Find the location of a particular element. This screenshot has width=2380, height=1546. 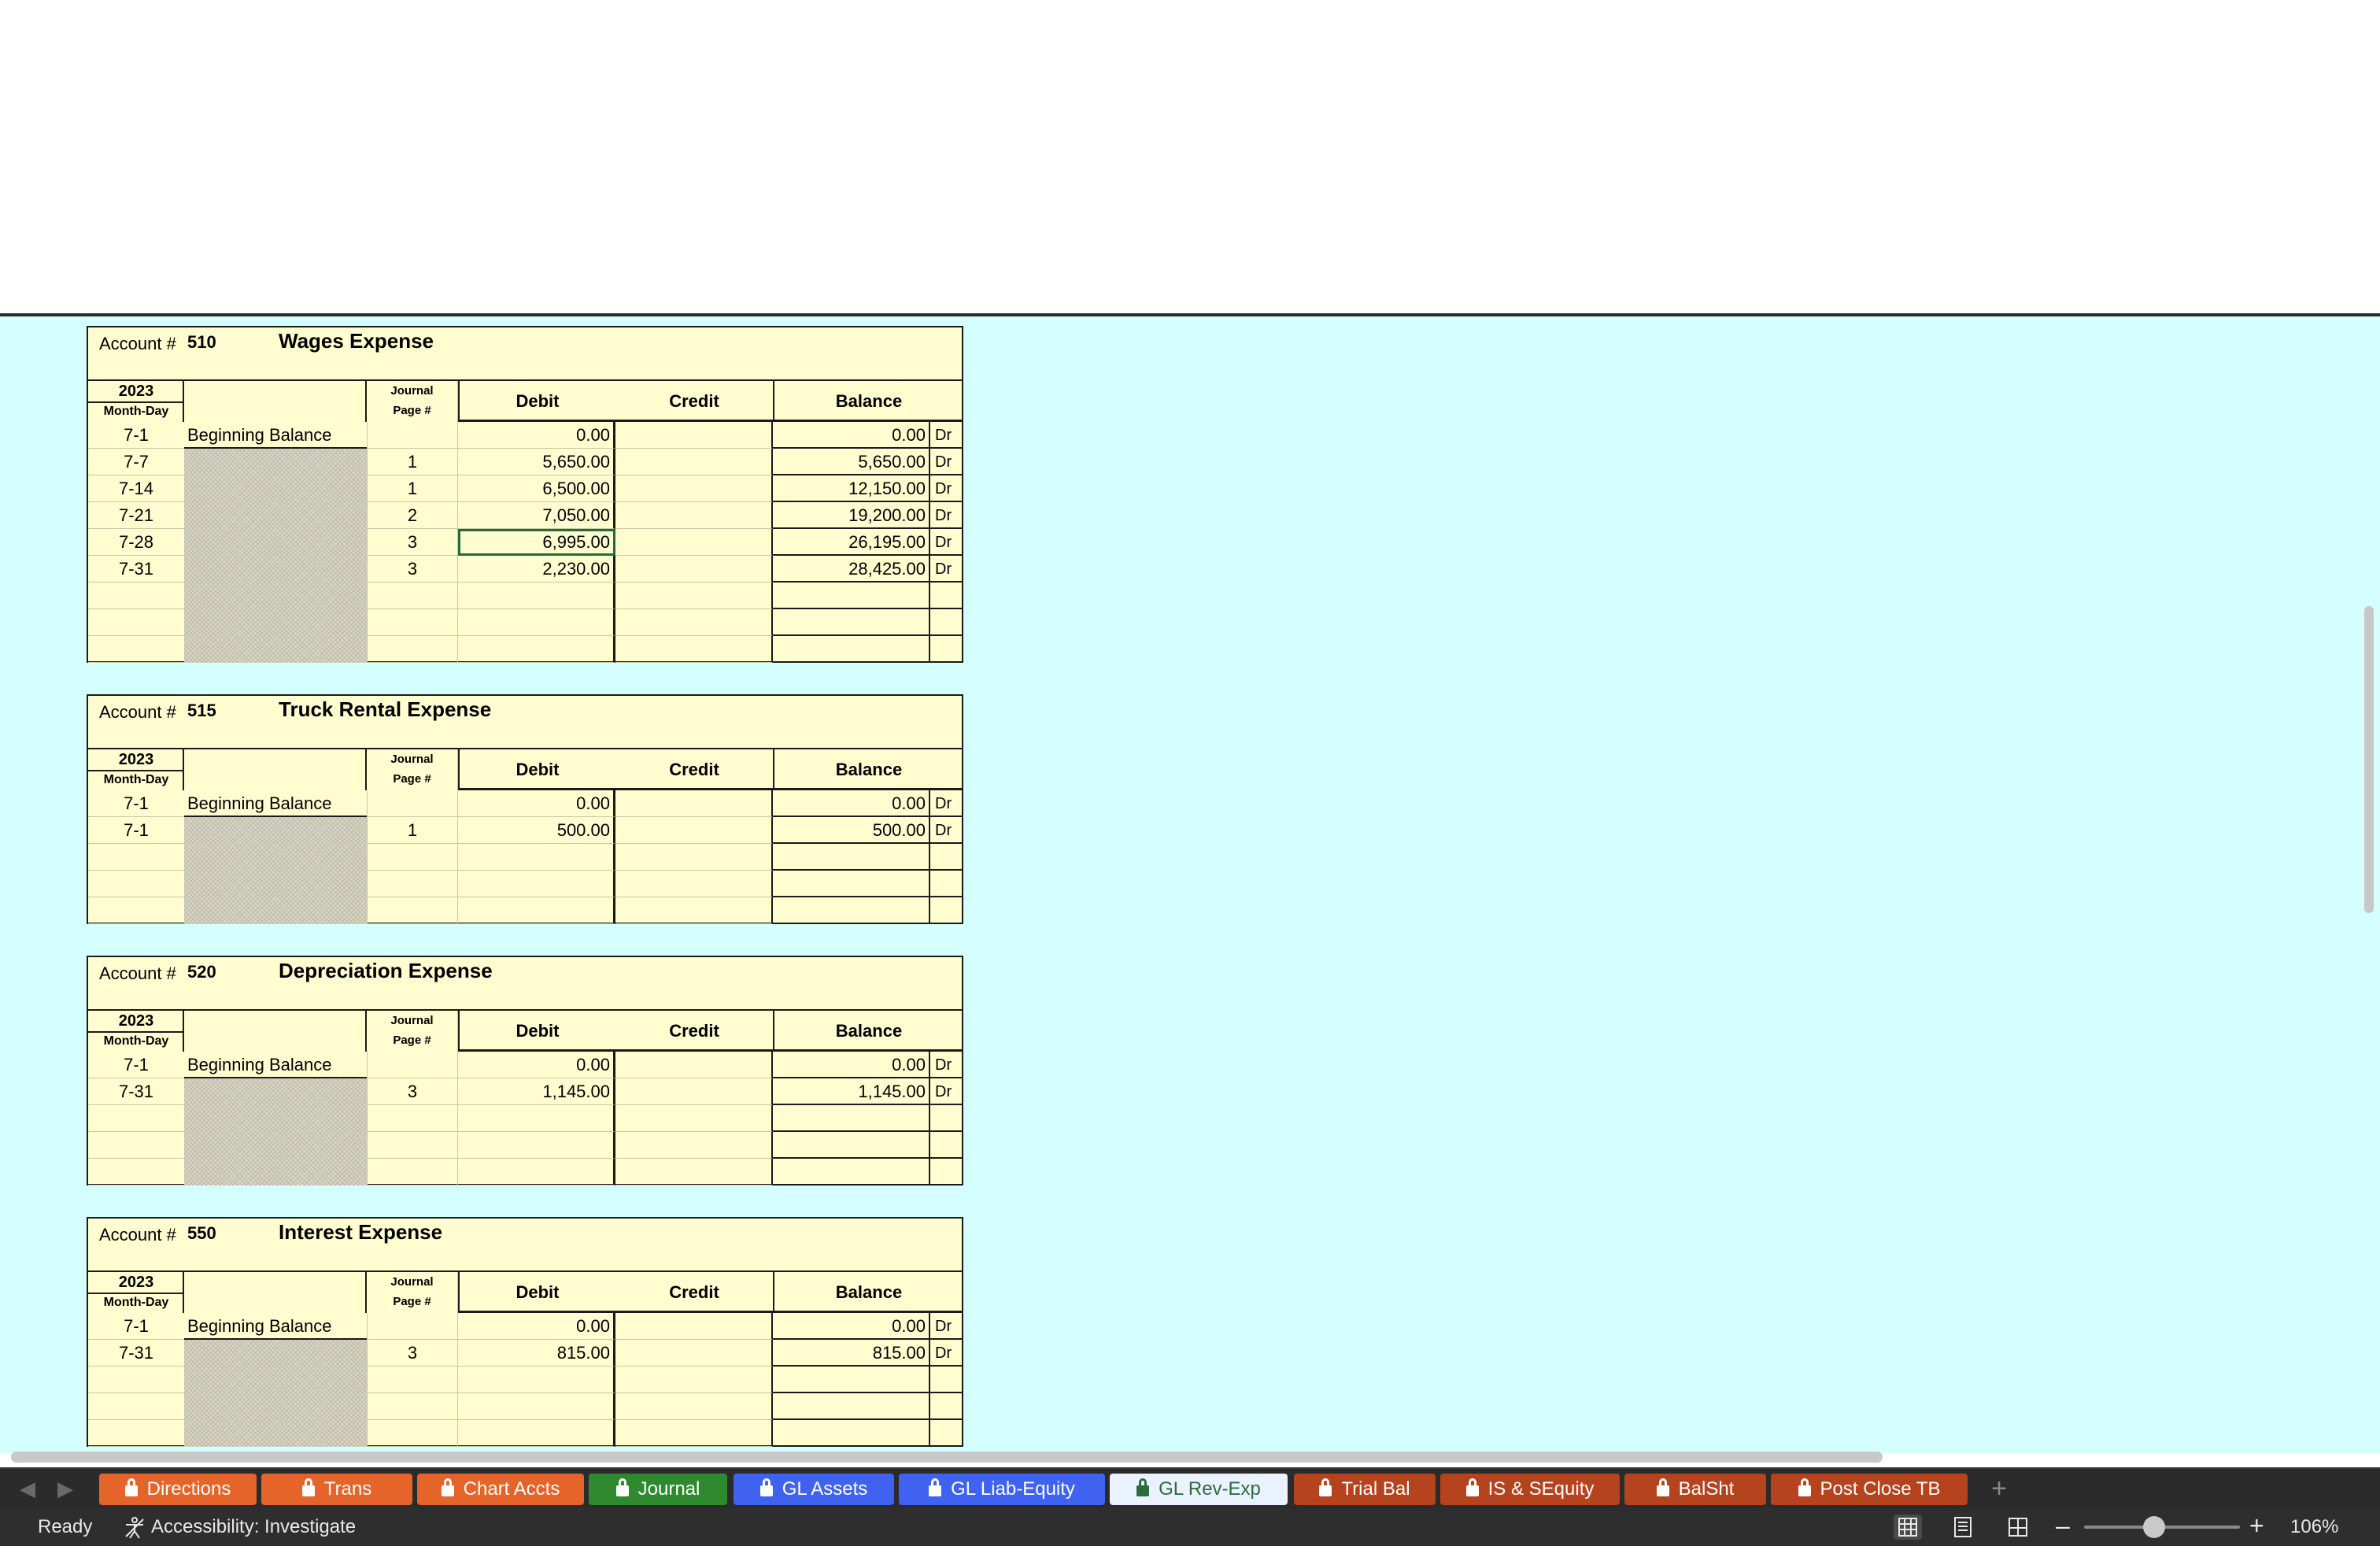

debit-cell: 5,650.00 is located at coordinates (536, 462).